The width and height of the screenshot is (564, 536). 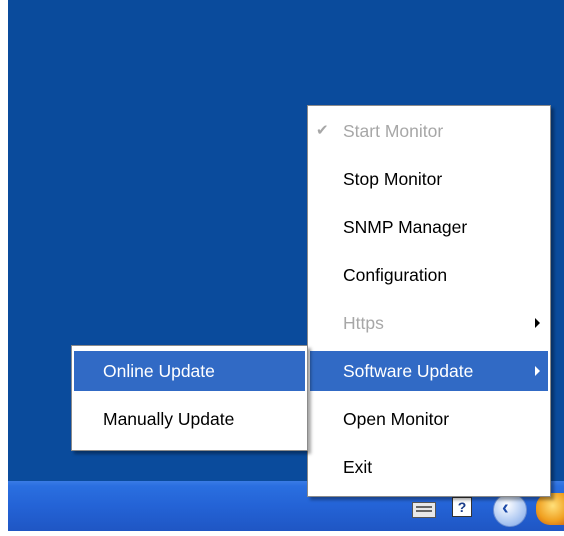 What do you see at coordinates (405, 227) in the screenshot?
I see `menu-item-label: SNMP Manager` at bounding box center [405, 227].